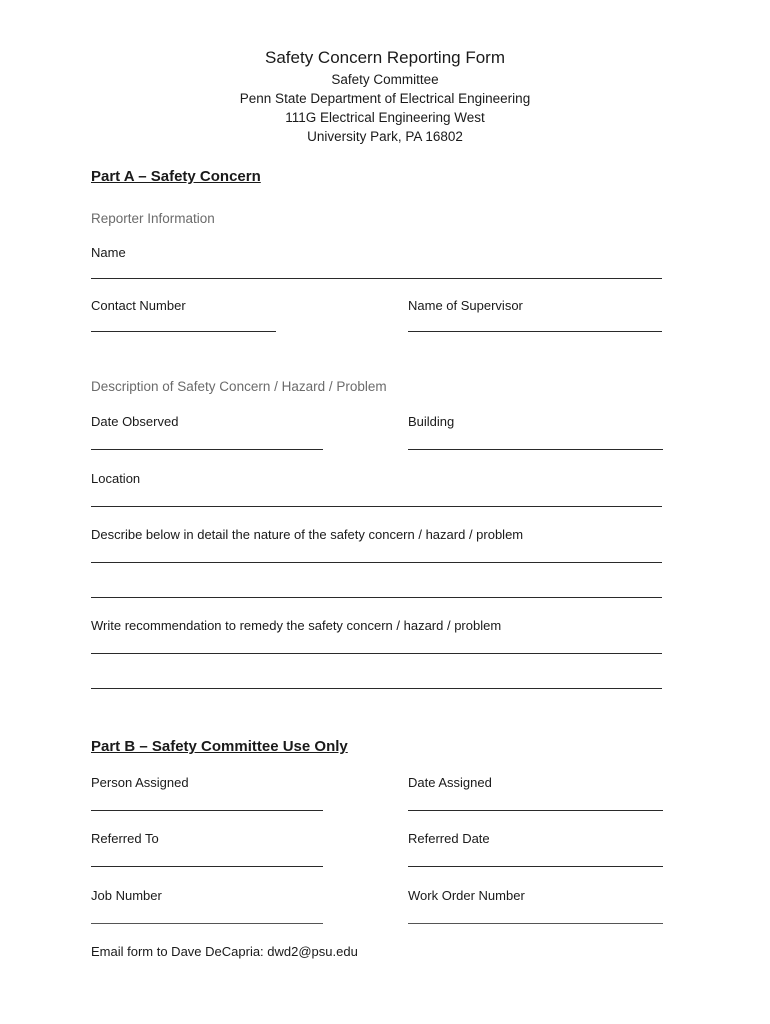 This screenshot has height=1024, width=770. I want to click on referred-to-label: Referred To, so click(125, 838).